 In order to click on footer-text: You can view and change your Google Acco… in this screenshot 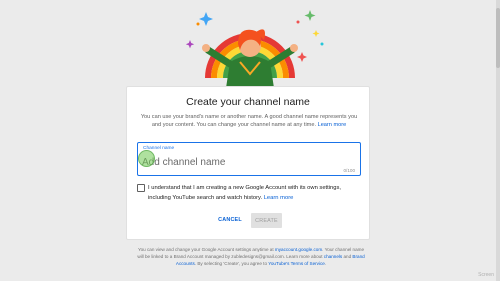, I will do `click(251, 257)`.